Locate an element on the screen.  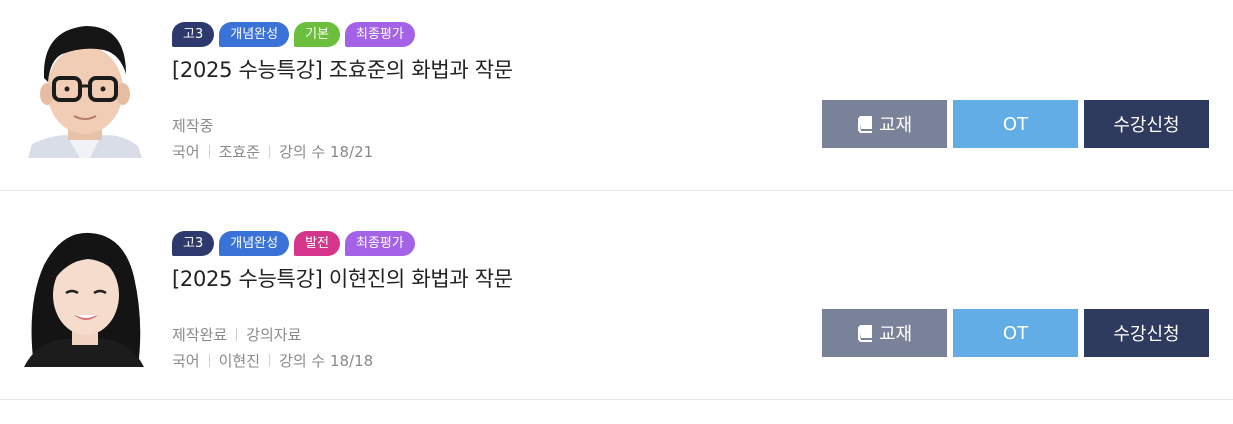
status-label: 제작중 is located at coordinates (193, 126).